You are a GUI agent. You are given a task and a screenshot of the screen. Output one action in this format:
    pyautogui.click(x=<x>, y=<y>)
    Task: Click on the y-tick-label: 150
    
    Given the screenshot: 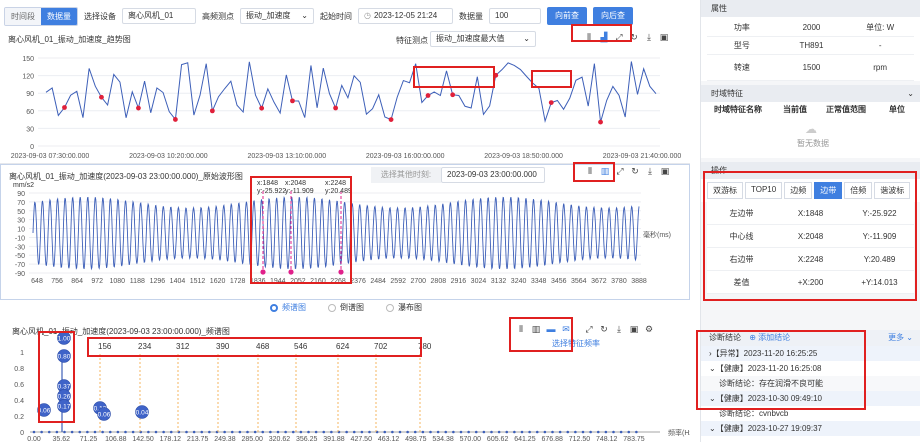 What is the action you would take?
    pyautogui.click(x=28, y=59)
    